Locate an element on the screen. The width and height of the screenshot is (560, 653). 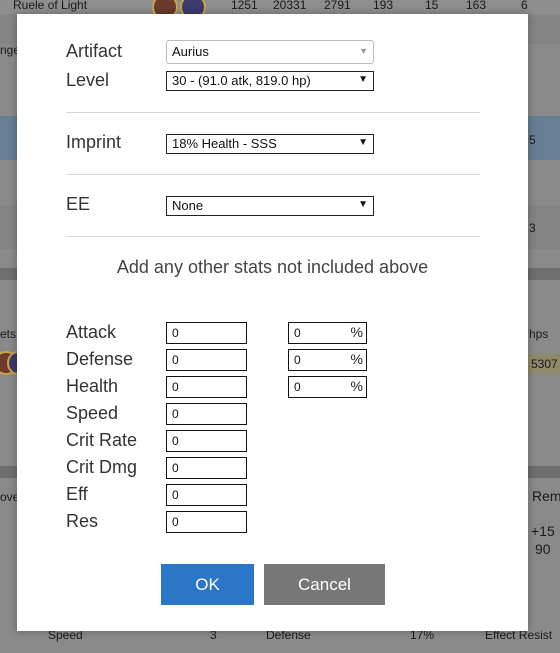
stat-label-speed: Speed is located at coordinates (92, 413).